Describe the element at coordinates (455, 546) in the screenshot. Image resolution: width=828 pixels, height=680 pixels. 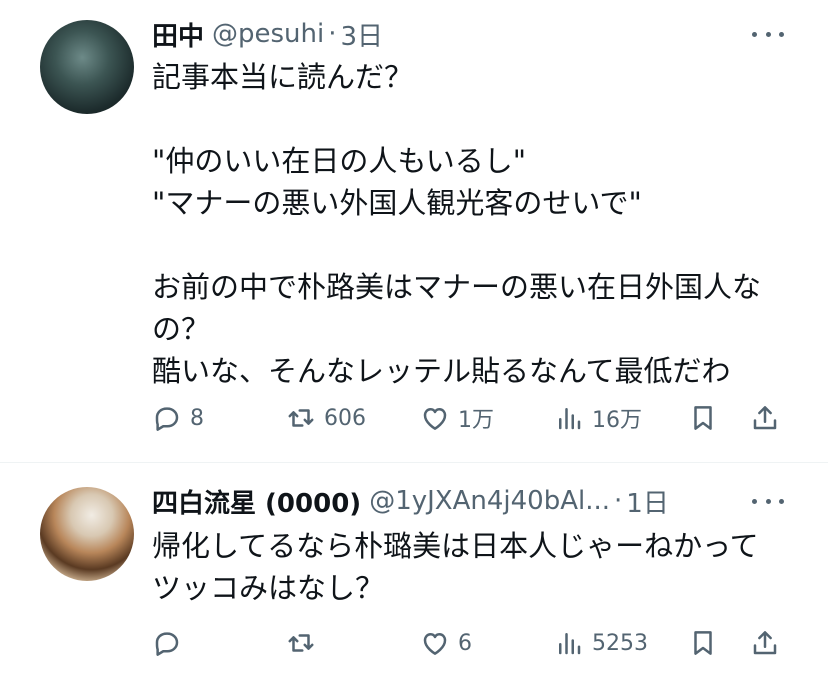
I see `tweet-line: 帰化してるなら朴璐美は日本人じゃーねかって` at that location.